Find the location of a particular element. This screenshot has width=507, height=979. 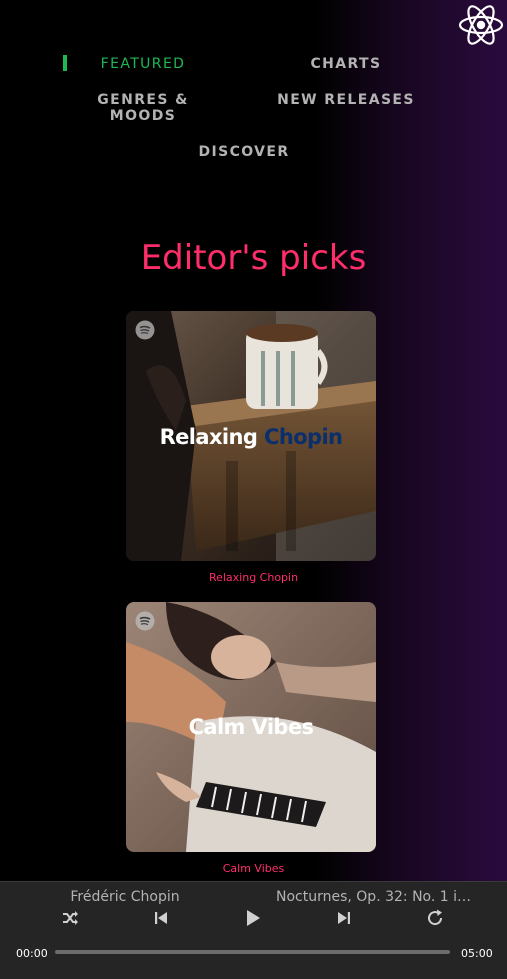

playlist-card-calm-vibes: Calm Vibes is located at coordinates (251, 727).